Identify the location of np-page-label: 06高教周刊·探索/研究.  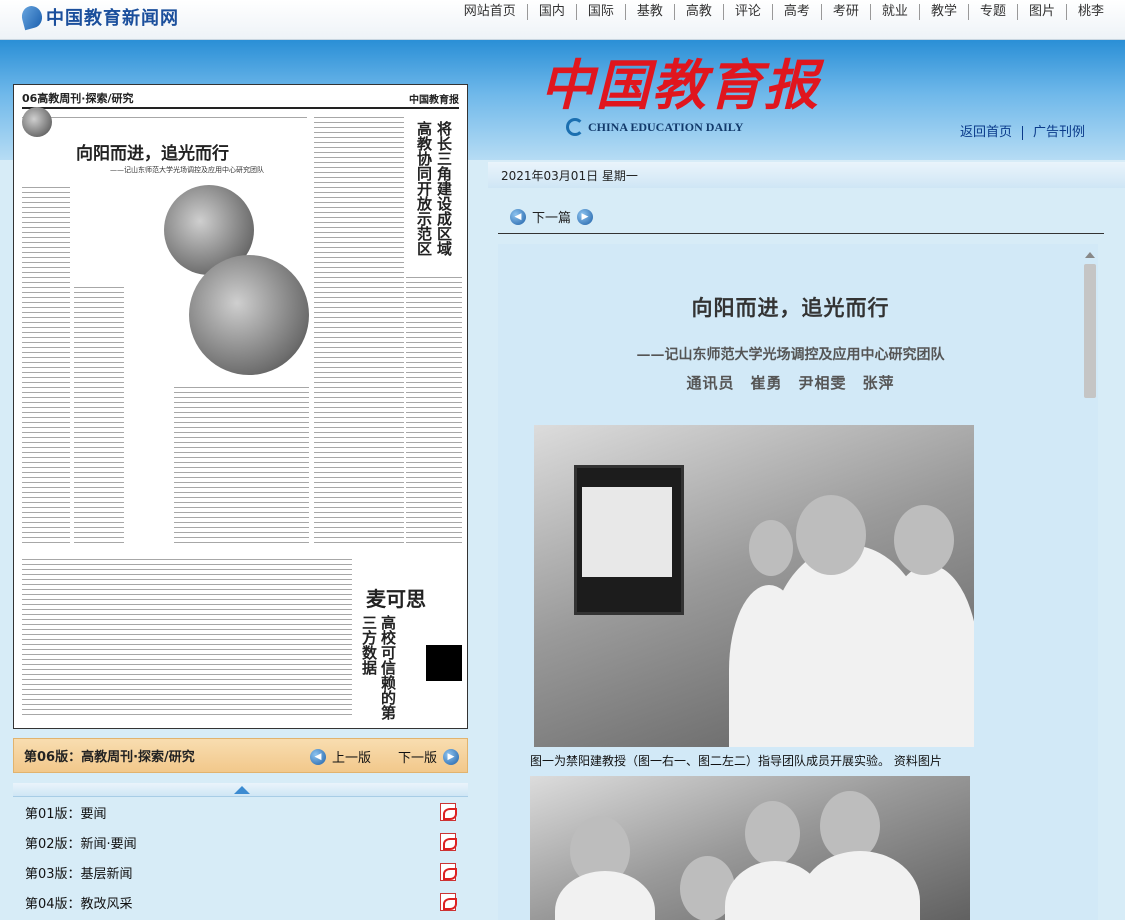
(78, 98).